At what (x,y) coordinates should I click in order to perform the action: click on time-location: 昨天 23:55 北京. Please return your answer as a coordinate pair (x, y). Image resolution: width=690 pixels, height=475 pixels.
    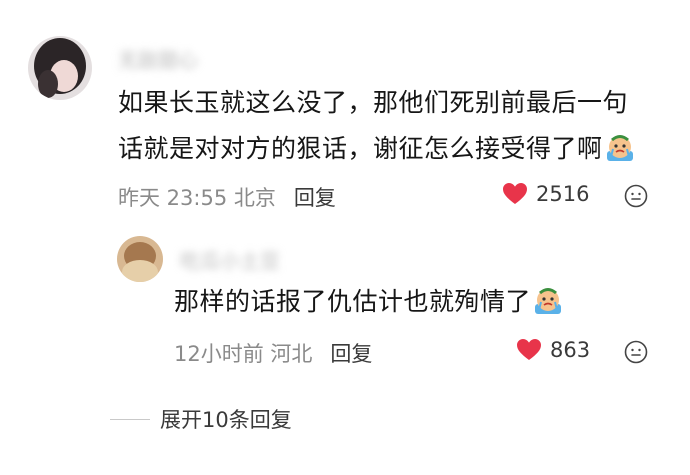
    Looking at the image, I should click on (197, 198).